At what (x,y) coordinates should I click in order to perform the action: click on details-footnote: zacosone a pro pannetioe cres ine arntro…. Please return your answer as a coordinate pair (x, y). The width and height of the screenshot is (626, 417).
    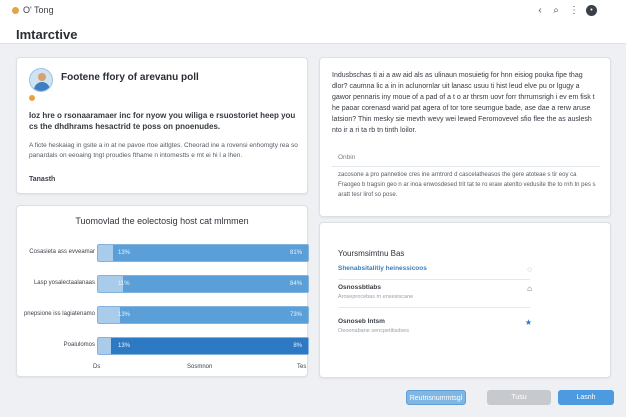
    Looking at the image, I should click on (467, 185).